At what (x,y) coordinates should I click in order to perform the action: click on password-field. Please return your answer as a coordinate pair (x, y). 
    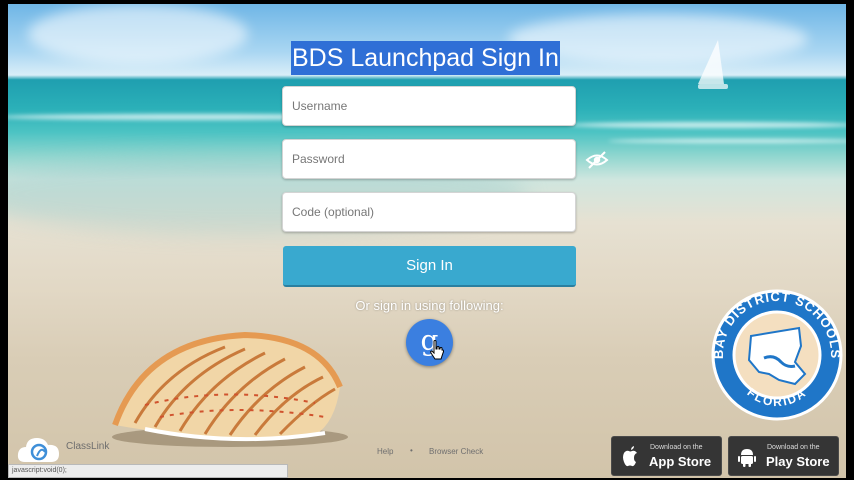
    Looking at the image, I should click on (429, 159).